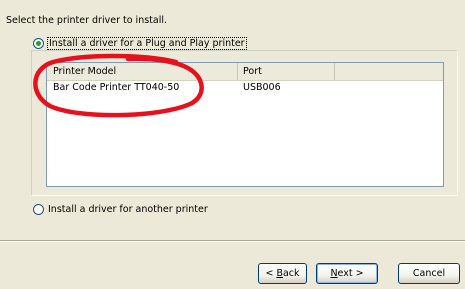  I want to click on another-printer-radio, so click(38, 209).